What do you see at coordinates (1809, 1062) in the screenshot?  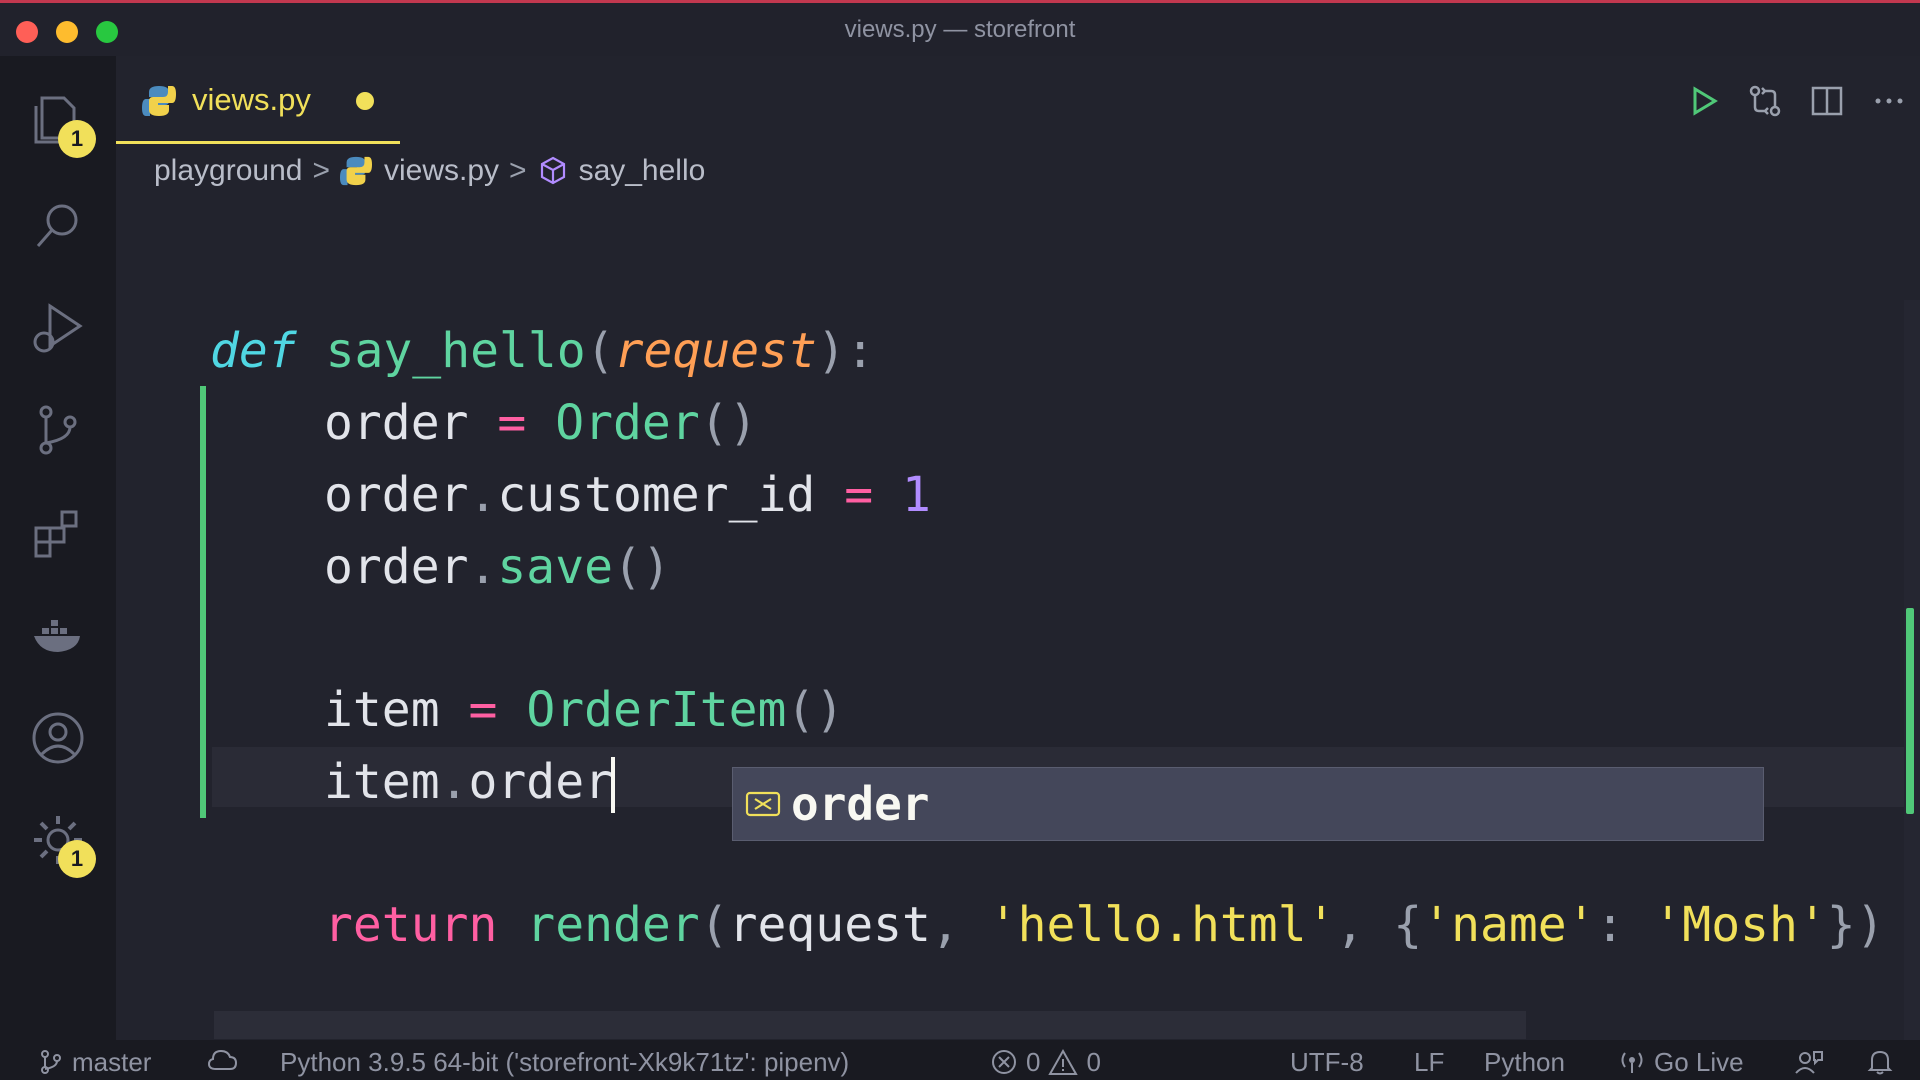 I see `feedback-icon` at bounding box center [1809, 1062].